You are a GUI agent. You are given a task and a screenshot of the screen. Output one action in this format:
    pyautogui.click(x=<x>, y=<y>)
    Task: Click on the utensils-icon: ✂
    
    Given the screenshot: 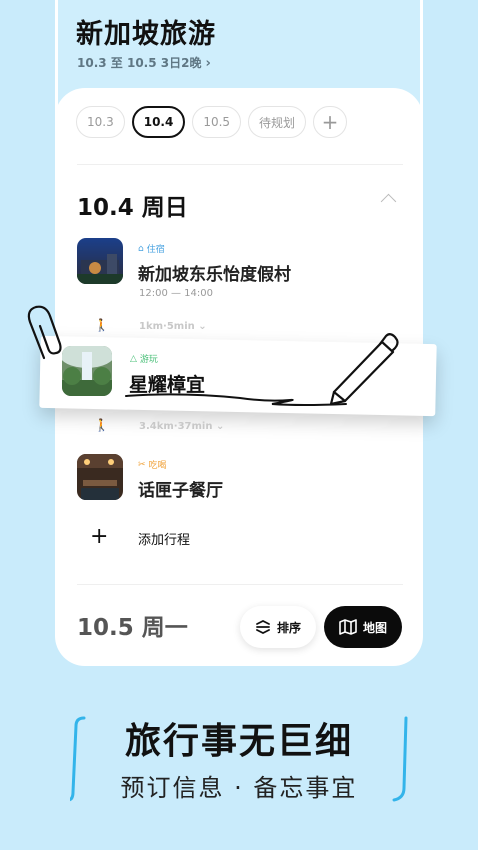 What is the action you would take?
    pyautogui.click(x=142, y=464)
    